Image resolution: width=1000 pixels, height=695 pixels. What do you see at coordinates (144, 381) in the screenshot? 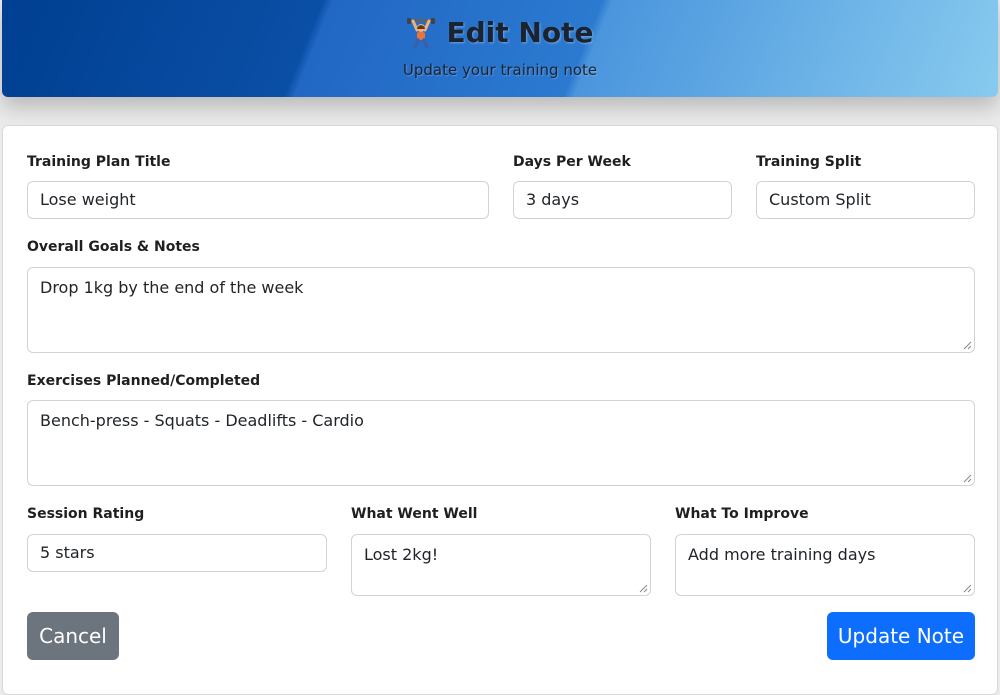
I see `exercises-label: Exercises Planned/Completed` at bounding box center [144, 381].